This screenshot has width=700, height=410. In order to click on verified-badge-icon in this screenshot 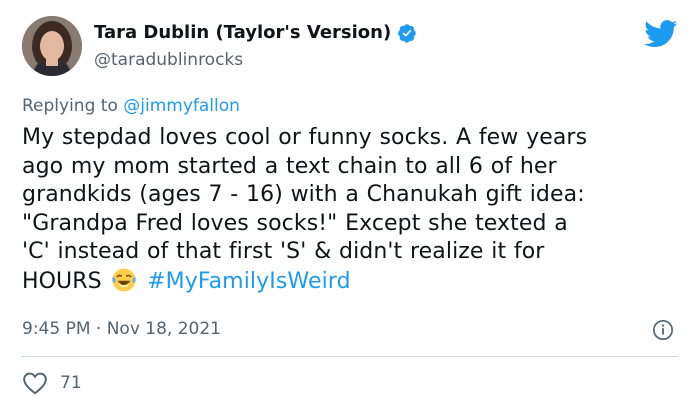, I will do `click(407, 33)`.